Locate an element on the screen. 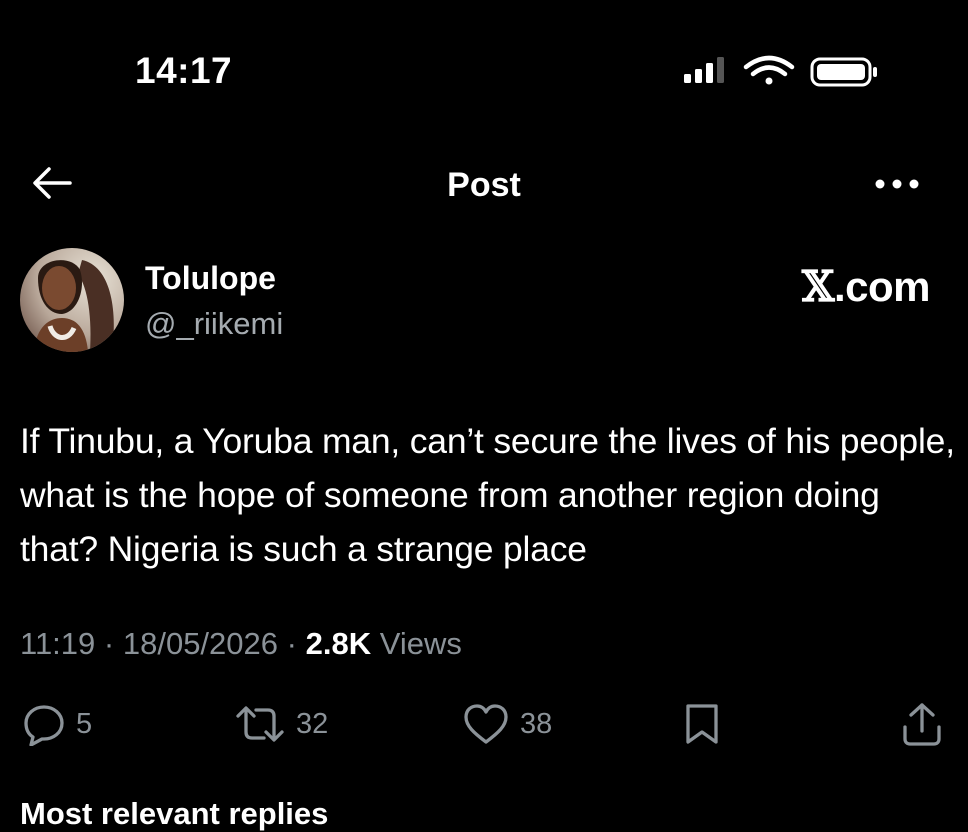 The width and height of the screenshot is (968, 832). status-icons is located at coordinates (784, 72).